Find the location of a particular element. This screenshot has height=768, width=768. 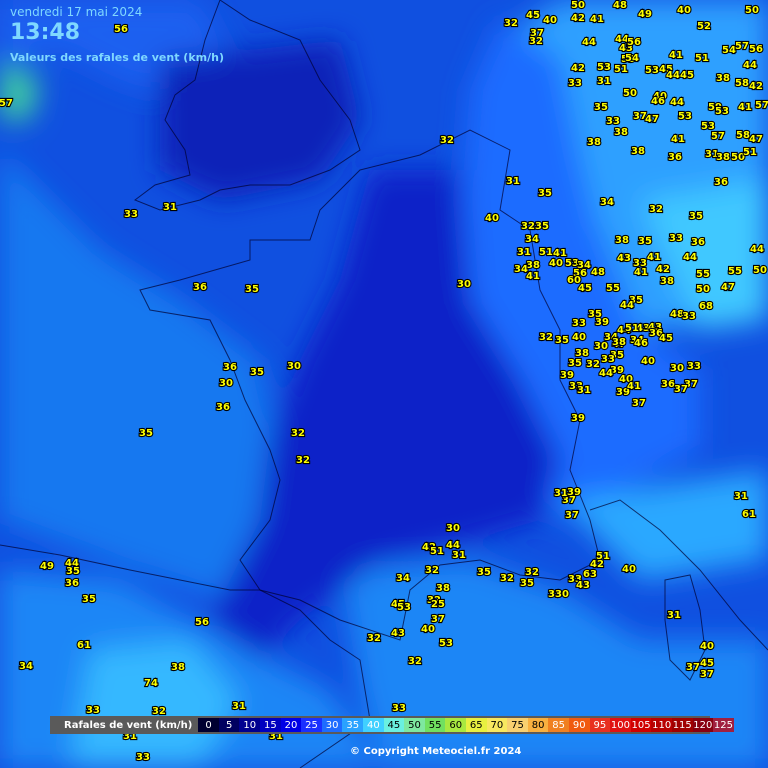

station-gust-value: 46 is located at coordinates (641, 343).